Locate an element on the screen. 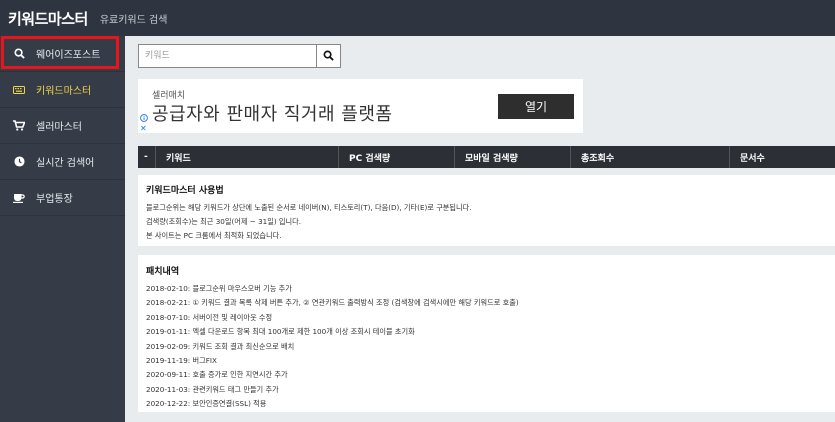 The image size is (835, 422). sidebar: 웨어이즈포스트 키워드마스터 셀러마스터 실시간 검색어 부업통장 is located at coordinates (62, 229).